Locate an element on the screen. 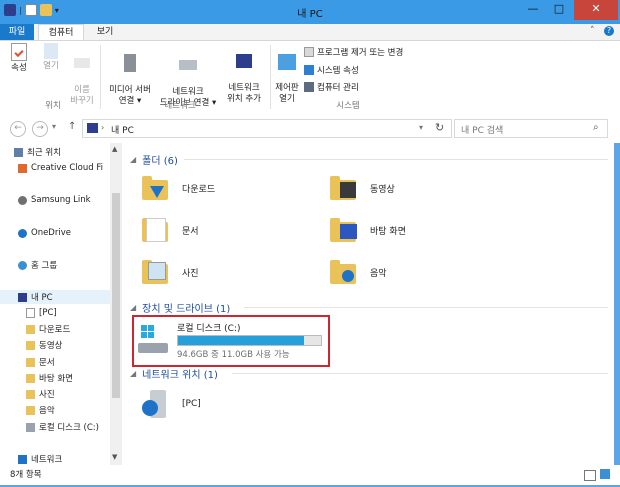 The image size is (620, 487). nav-label: 로컬 디스크 (C:) is located at coordinates (69, 428).